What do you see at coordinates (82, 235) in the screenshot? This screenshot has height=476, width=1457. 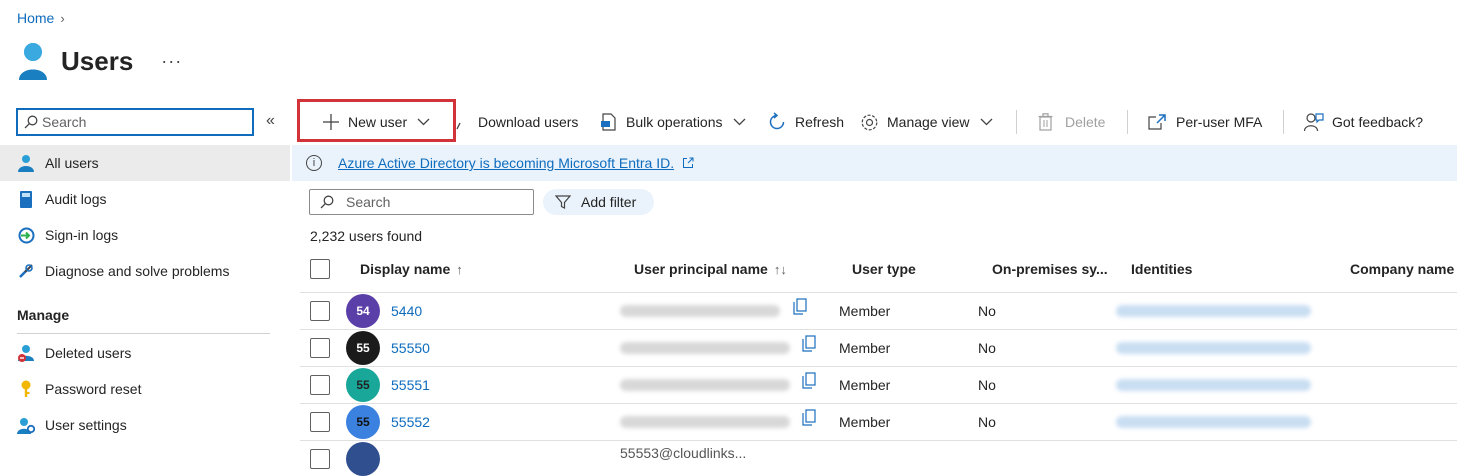 I see `sidebar-item-label: Sign-in logs` at bounding box center [82, 235].